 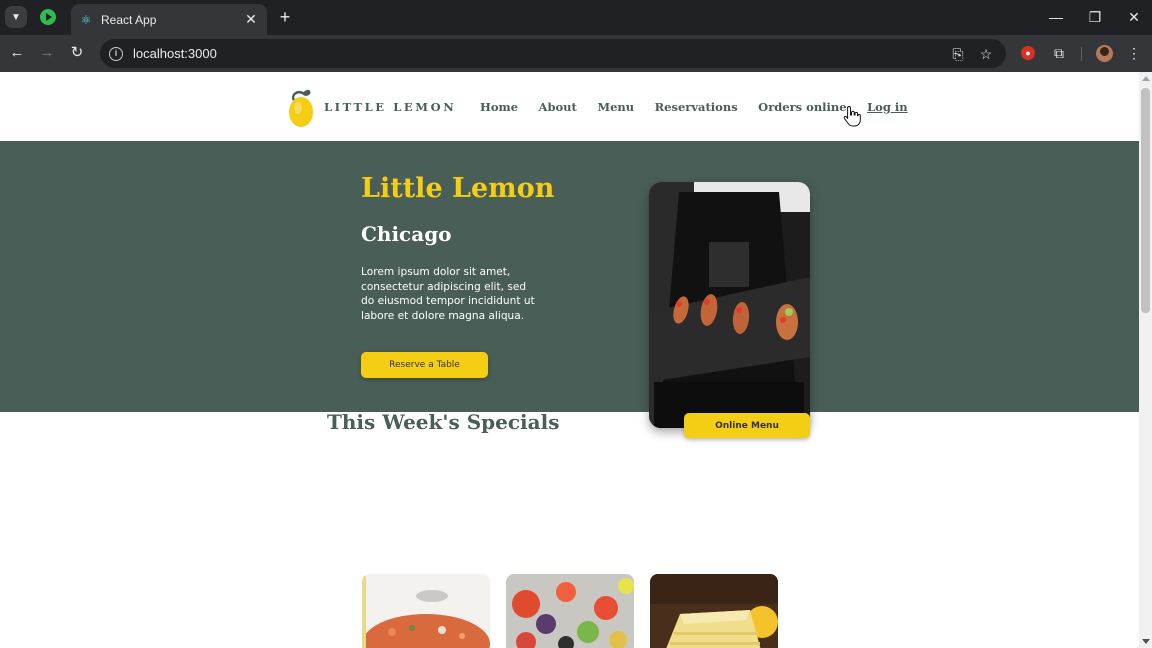 I want to click on reload-icon: ↻, so click(x=77, y=53).